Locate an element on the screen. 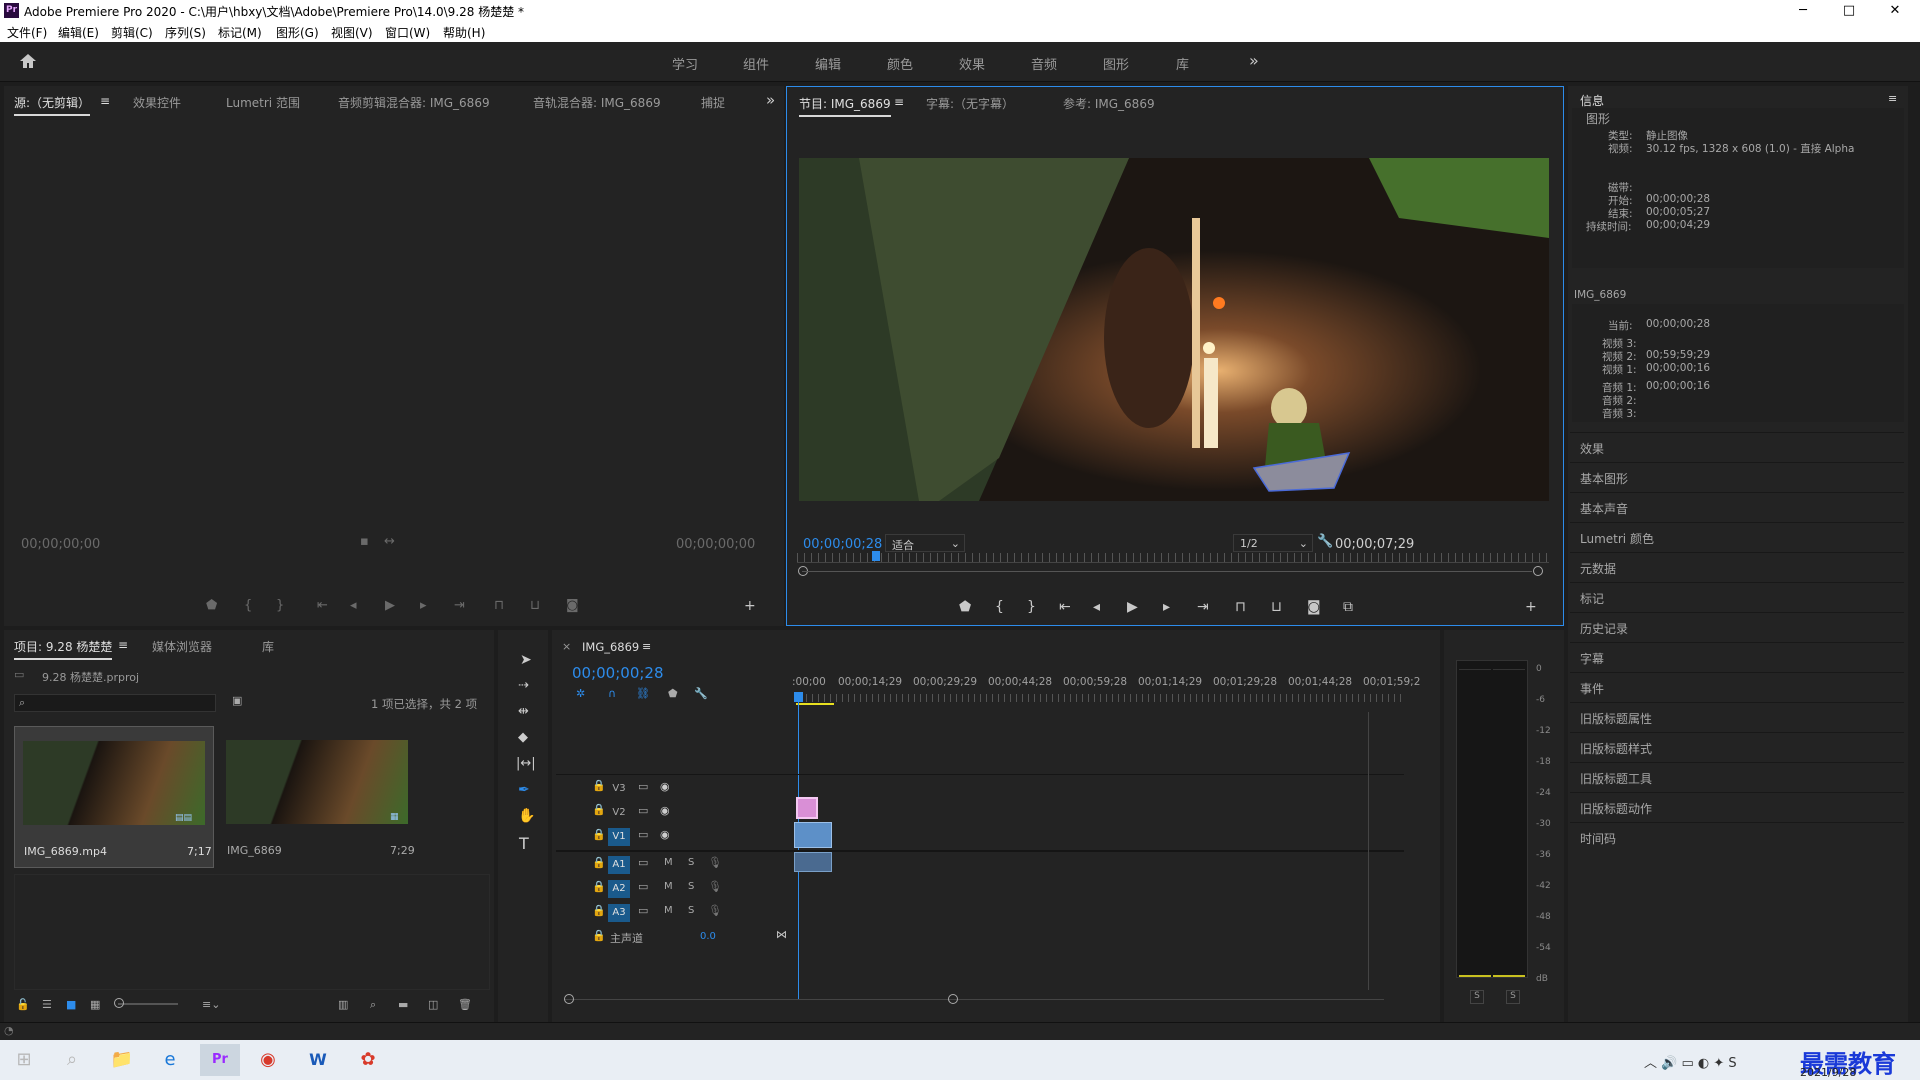 Image resolution: width=1920 pixels, height=1080 pixels. add-marker-icon: ⬟ is located at coordinates (673, 693).